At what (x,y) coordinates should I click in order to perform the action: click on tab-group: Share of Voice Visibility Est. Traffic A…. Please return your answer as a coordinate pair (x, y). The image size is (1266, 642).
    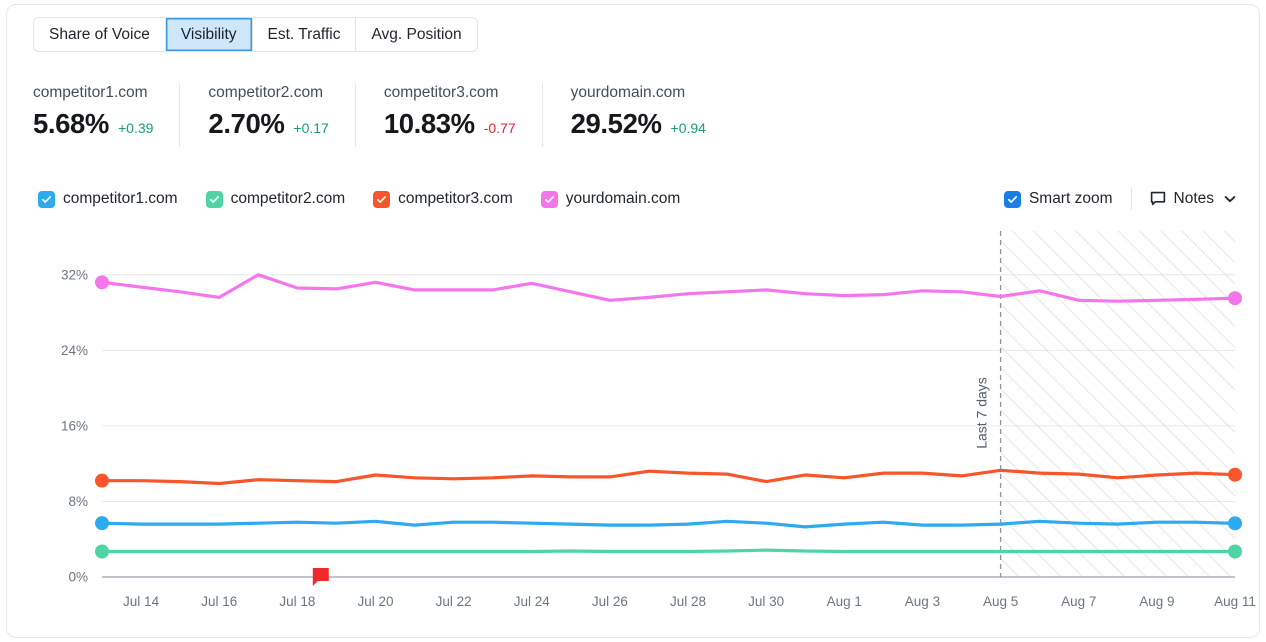
    Looking at the image, I should click on (255, 34).